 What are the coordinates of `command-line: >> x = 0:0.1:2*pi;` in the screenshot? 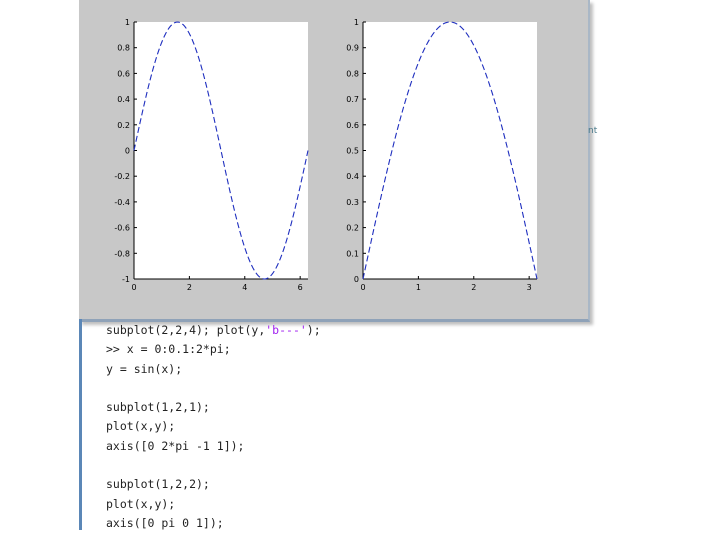 It's located at (213, 349).